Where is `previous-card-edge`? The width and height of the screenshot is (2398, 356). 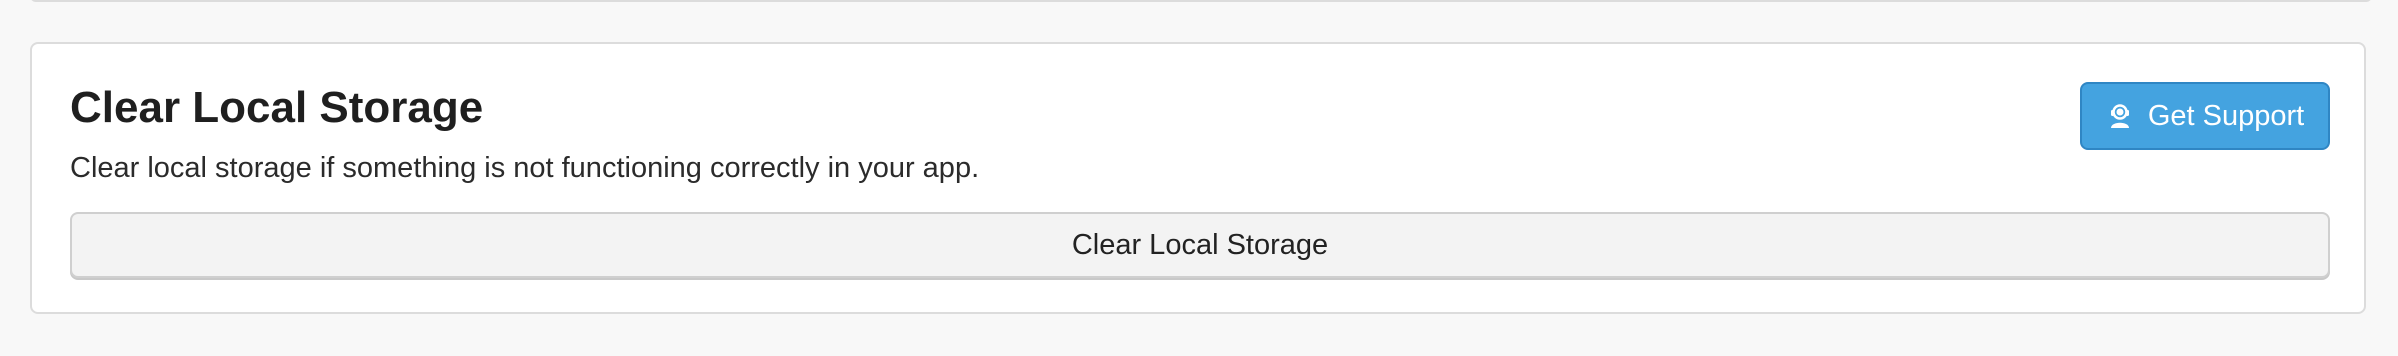
previous-card-edge is located at coordinates (1201, 1).